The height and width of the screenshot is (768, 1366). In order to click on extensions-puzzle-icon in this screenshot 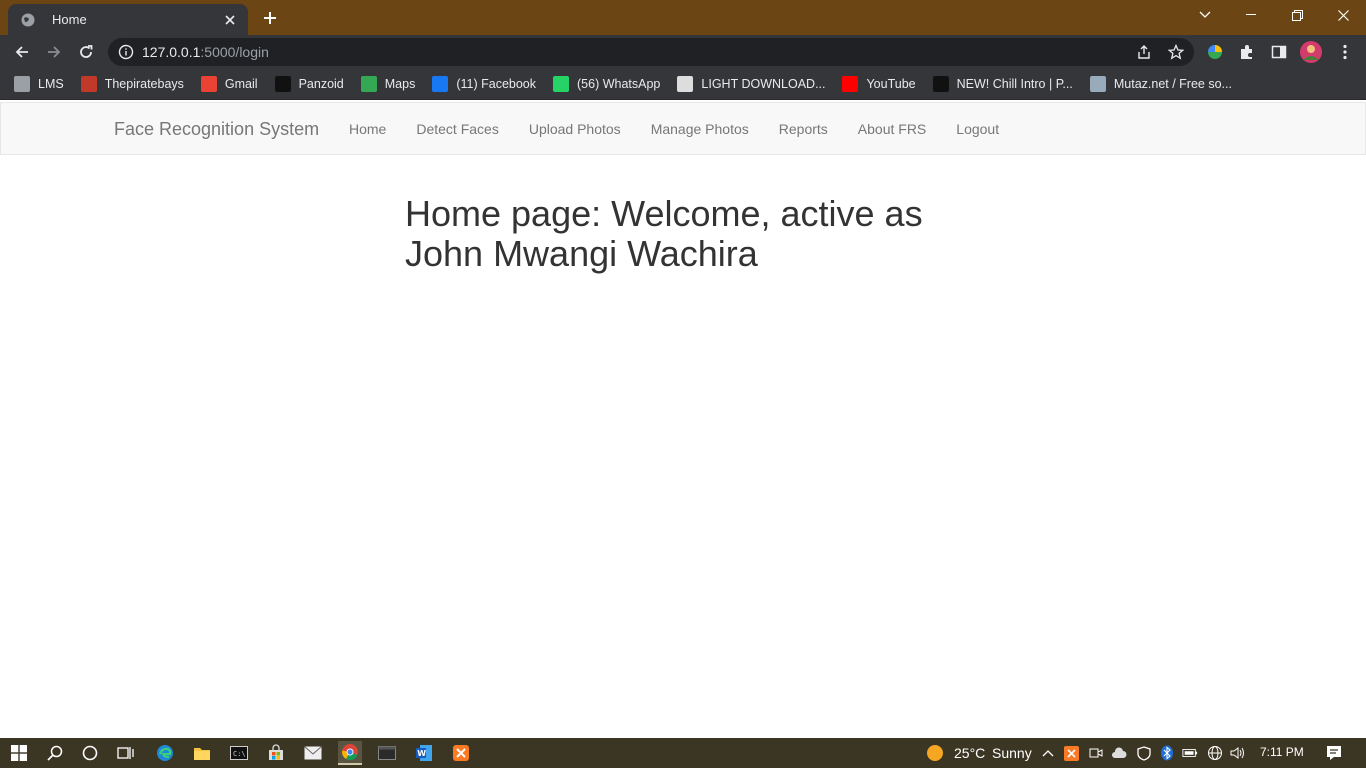, I will do `click(1247, 52)`.